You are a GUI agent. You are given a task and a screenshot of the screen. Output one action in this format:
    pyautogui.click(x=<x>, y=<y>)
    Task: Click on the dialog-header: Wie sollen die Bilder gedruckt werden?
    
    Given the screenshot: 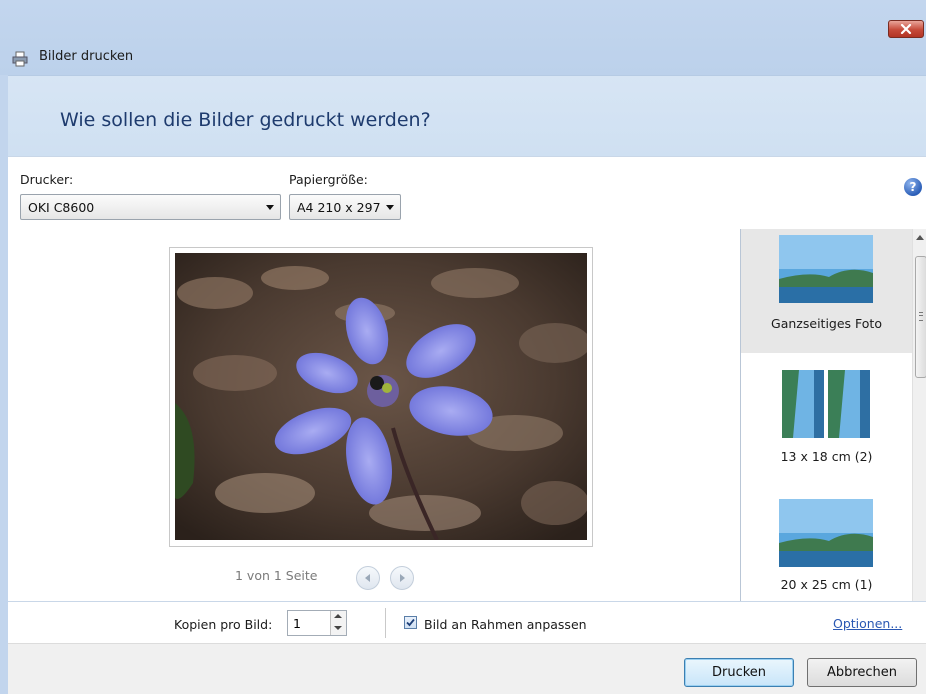 What is the action you would take?
    pyautogui.click(x=467, y=115)
    